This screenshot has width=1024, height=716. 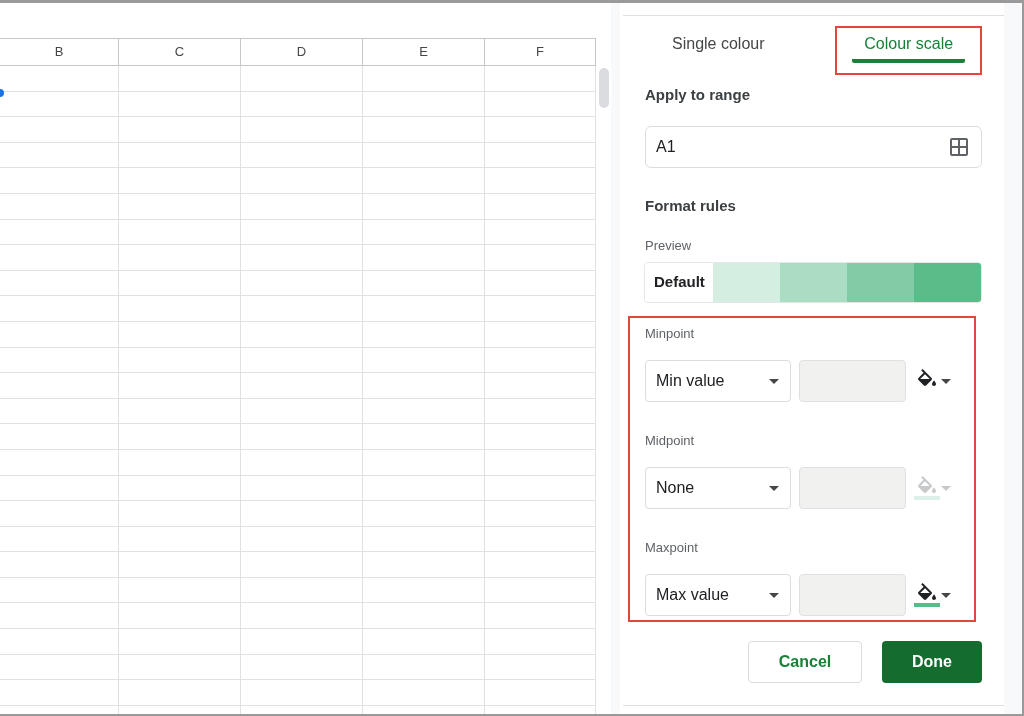 What do you see at coordinates (59, 52) in the screenshot?
I see `column-header: B` at bounding box center [59, 52].